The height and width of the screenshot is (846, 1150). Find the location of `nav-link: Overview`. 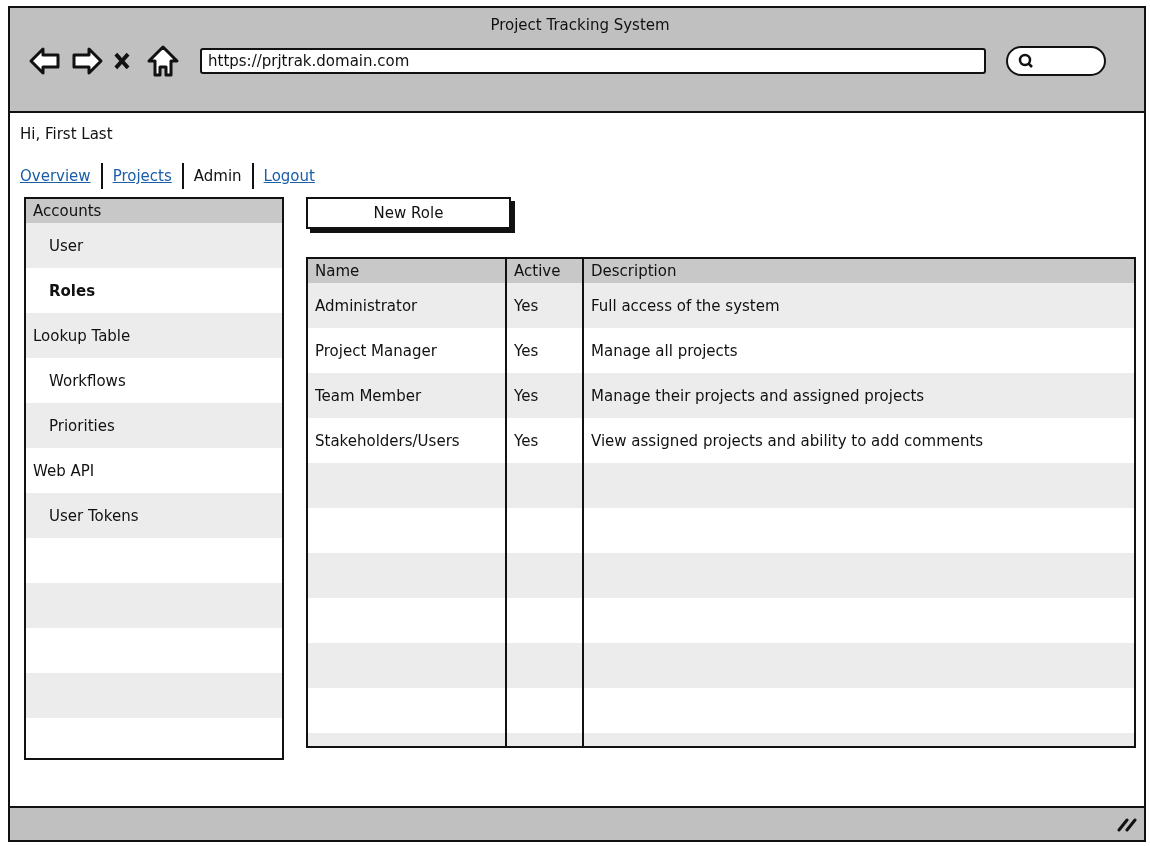

nav-link: Overview is located at coordinates (60, 176).